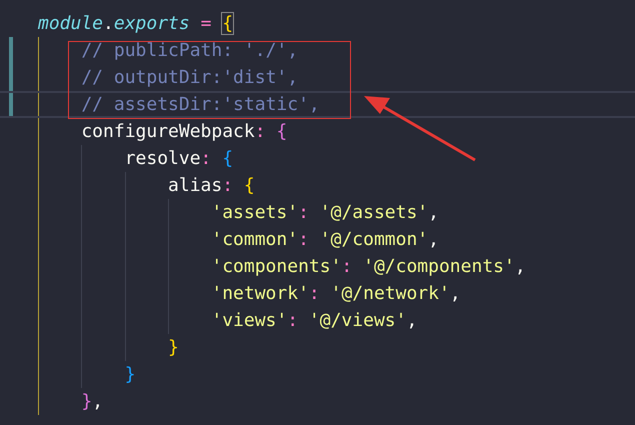  I want to click on code-line: },, so click(92, 402).